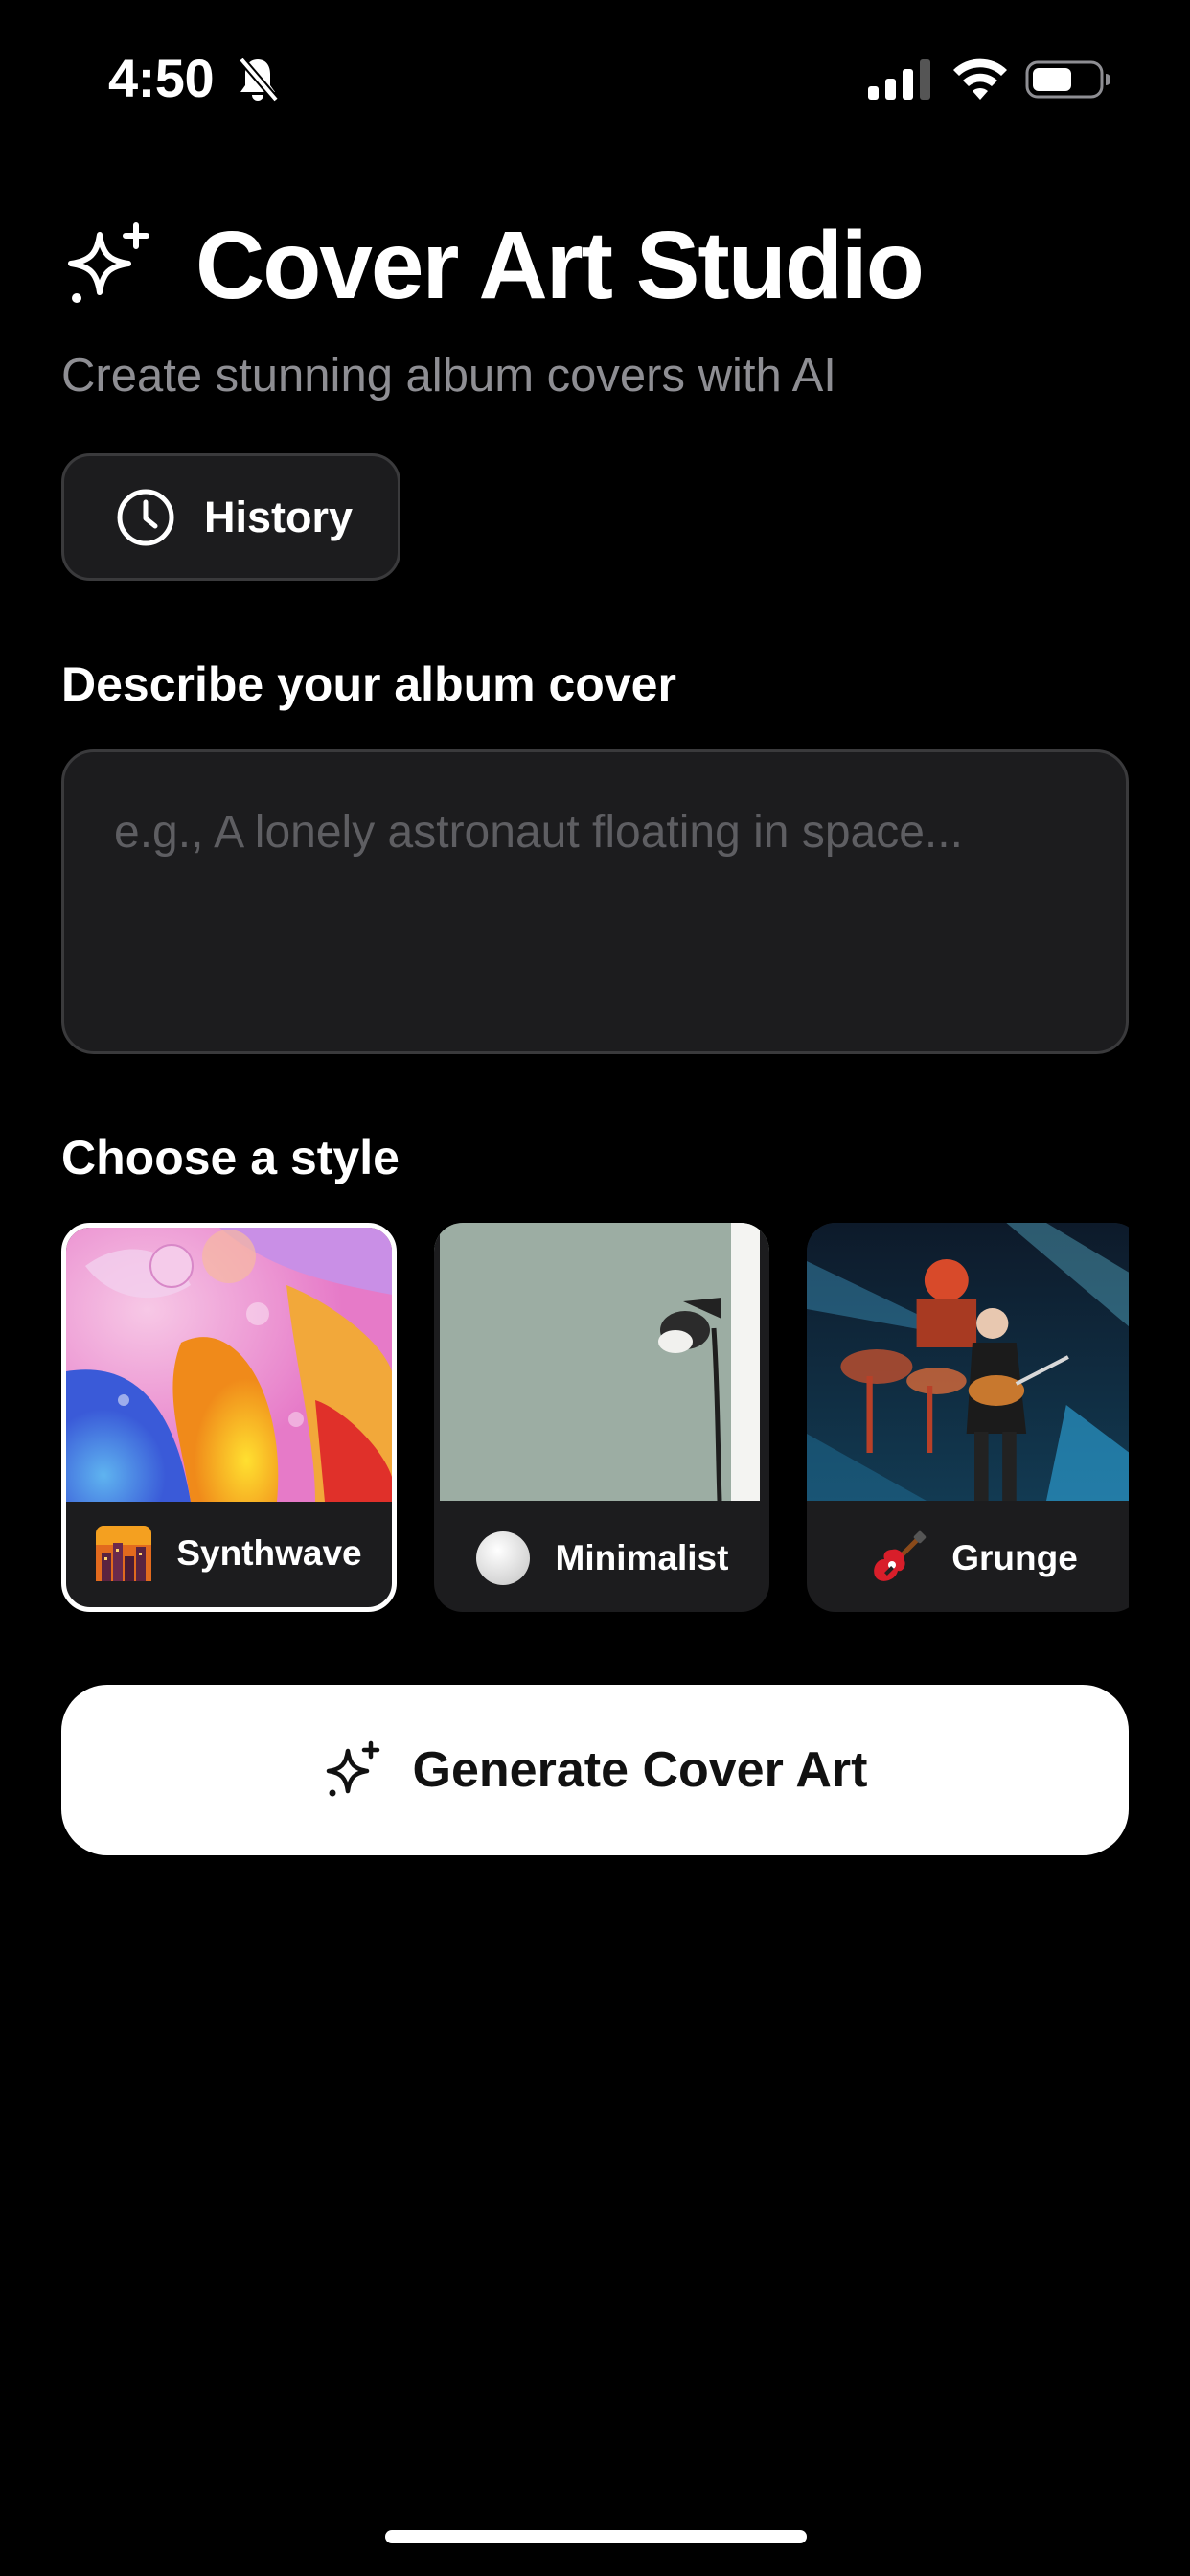 The width and height of the screenshot is (1190, 2576). I want to click on style-footer: Synthwave, so click(229, 1553).